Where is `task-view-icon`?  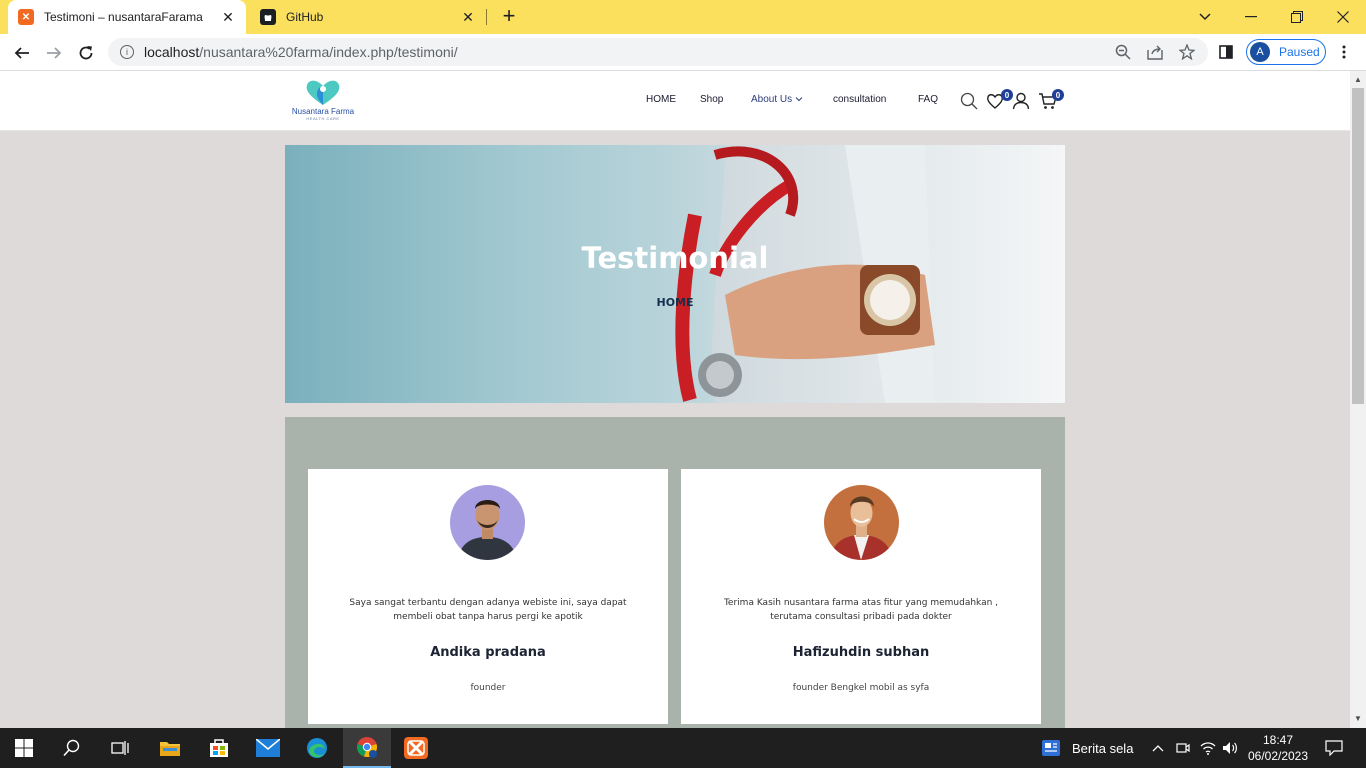 task-view-icon is located at coordinates (120, 748).